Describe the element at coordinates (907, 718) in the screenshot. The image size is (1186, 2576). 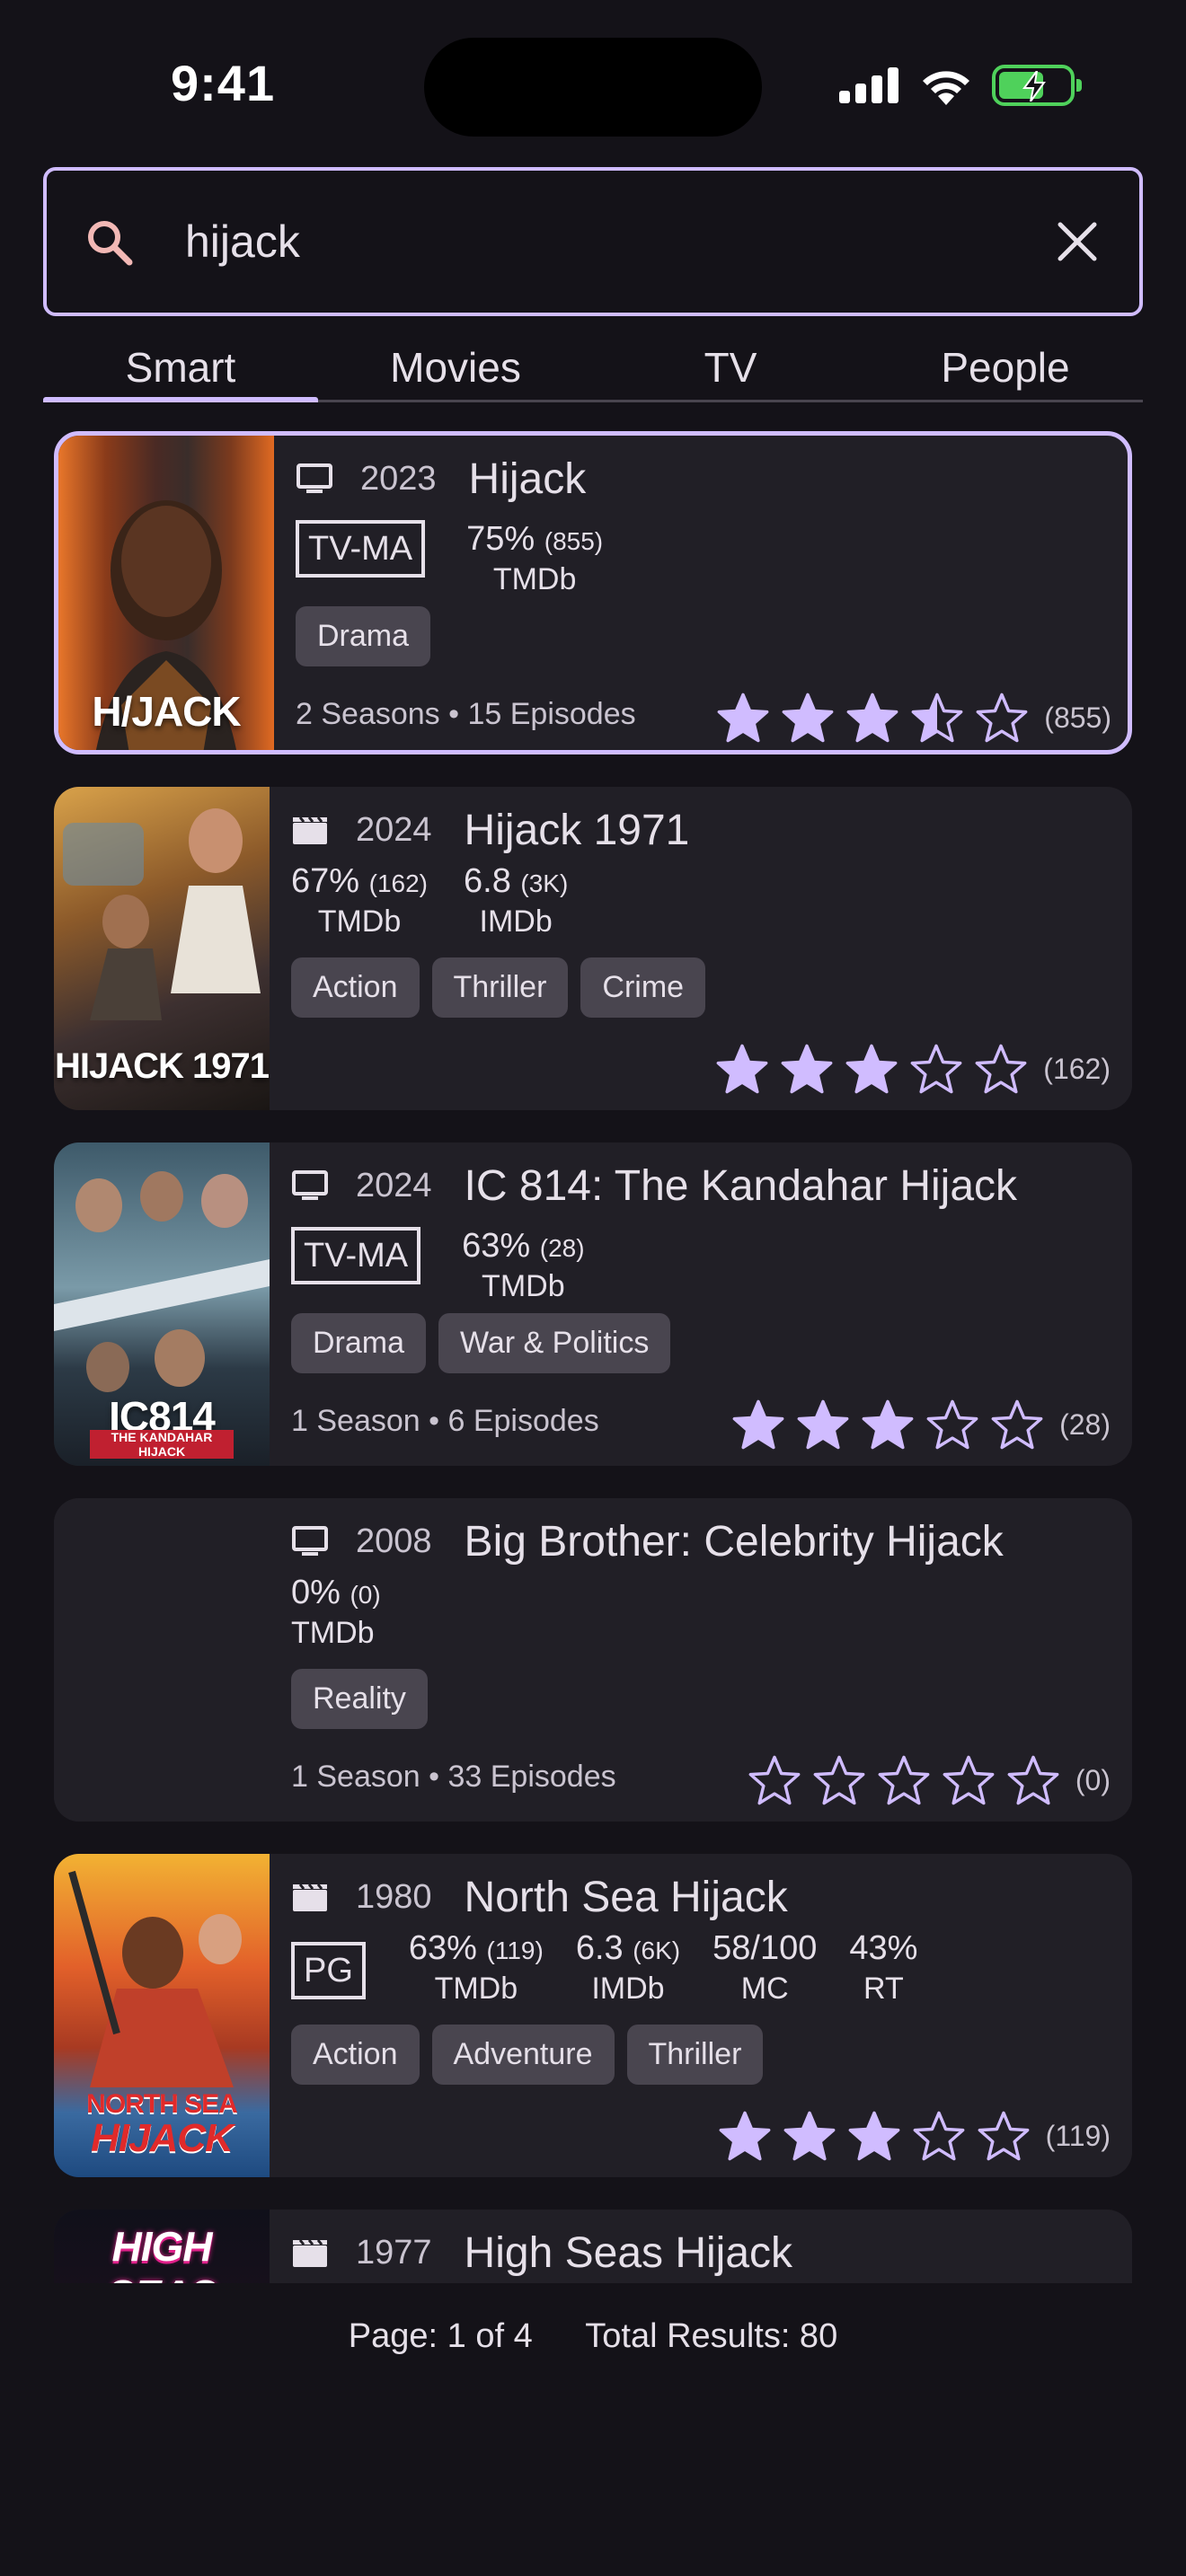
I see `star-rating: (855)` at that location.